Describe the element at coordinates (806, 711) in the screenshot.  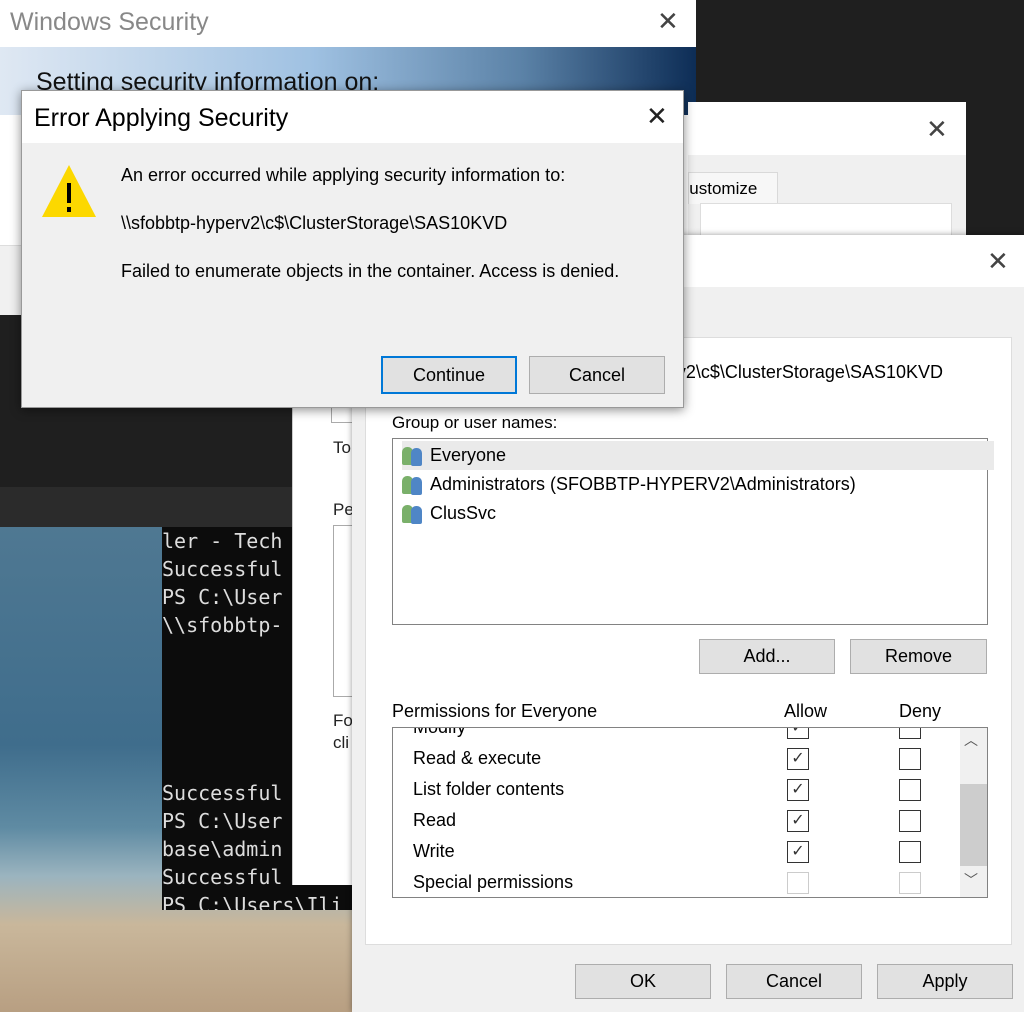
I see `allow-header: Allow` at that location.